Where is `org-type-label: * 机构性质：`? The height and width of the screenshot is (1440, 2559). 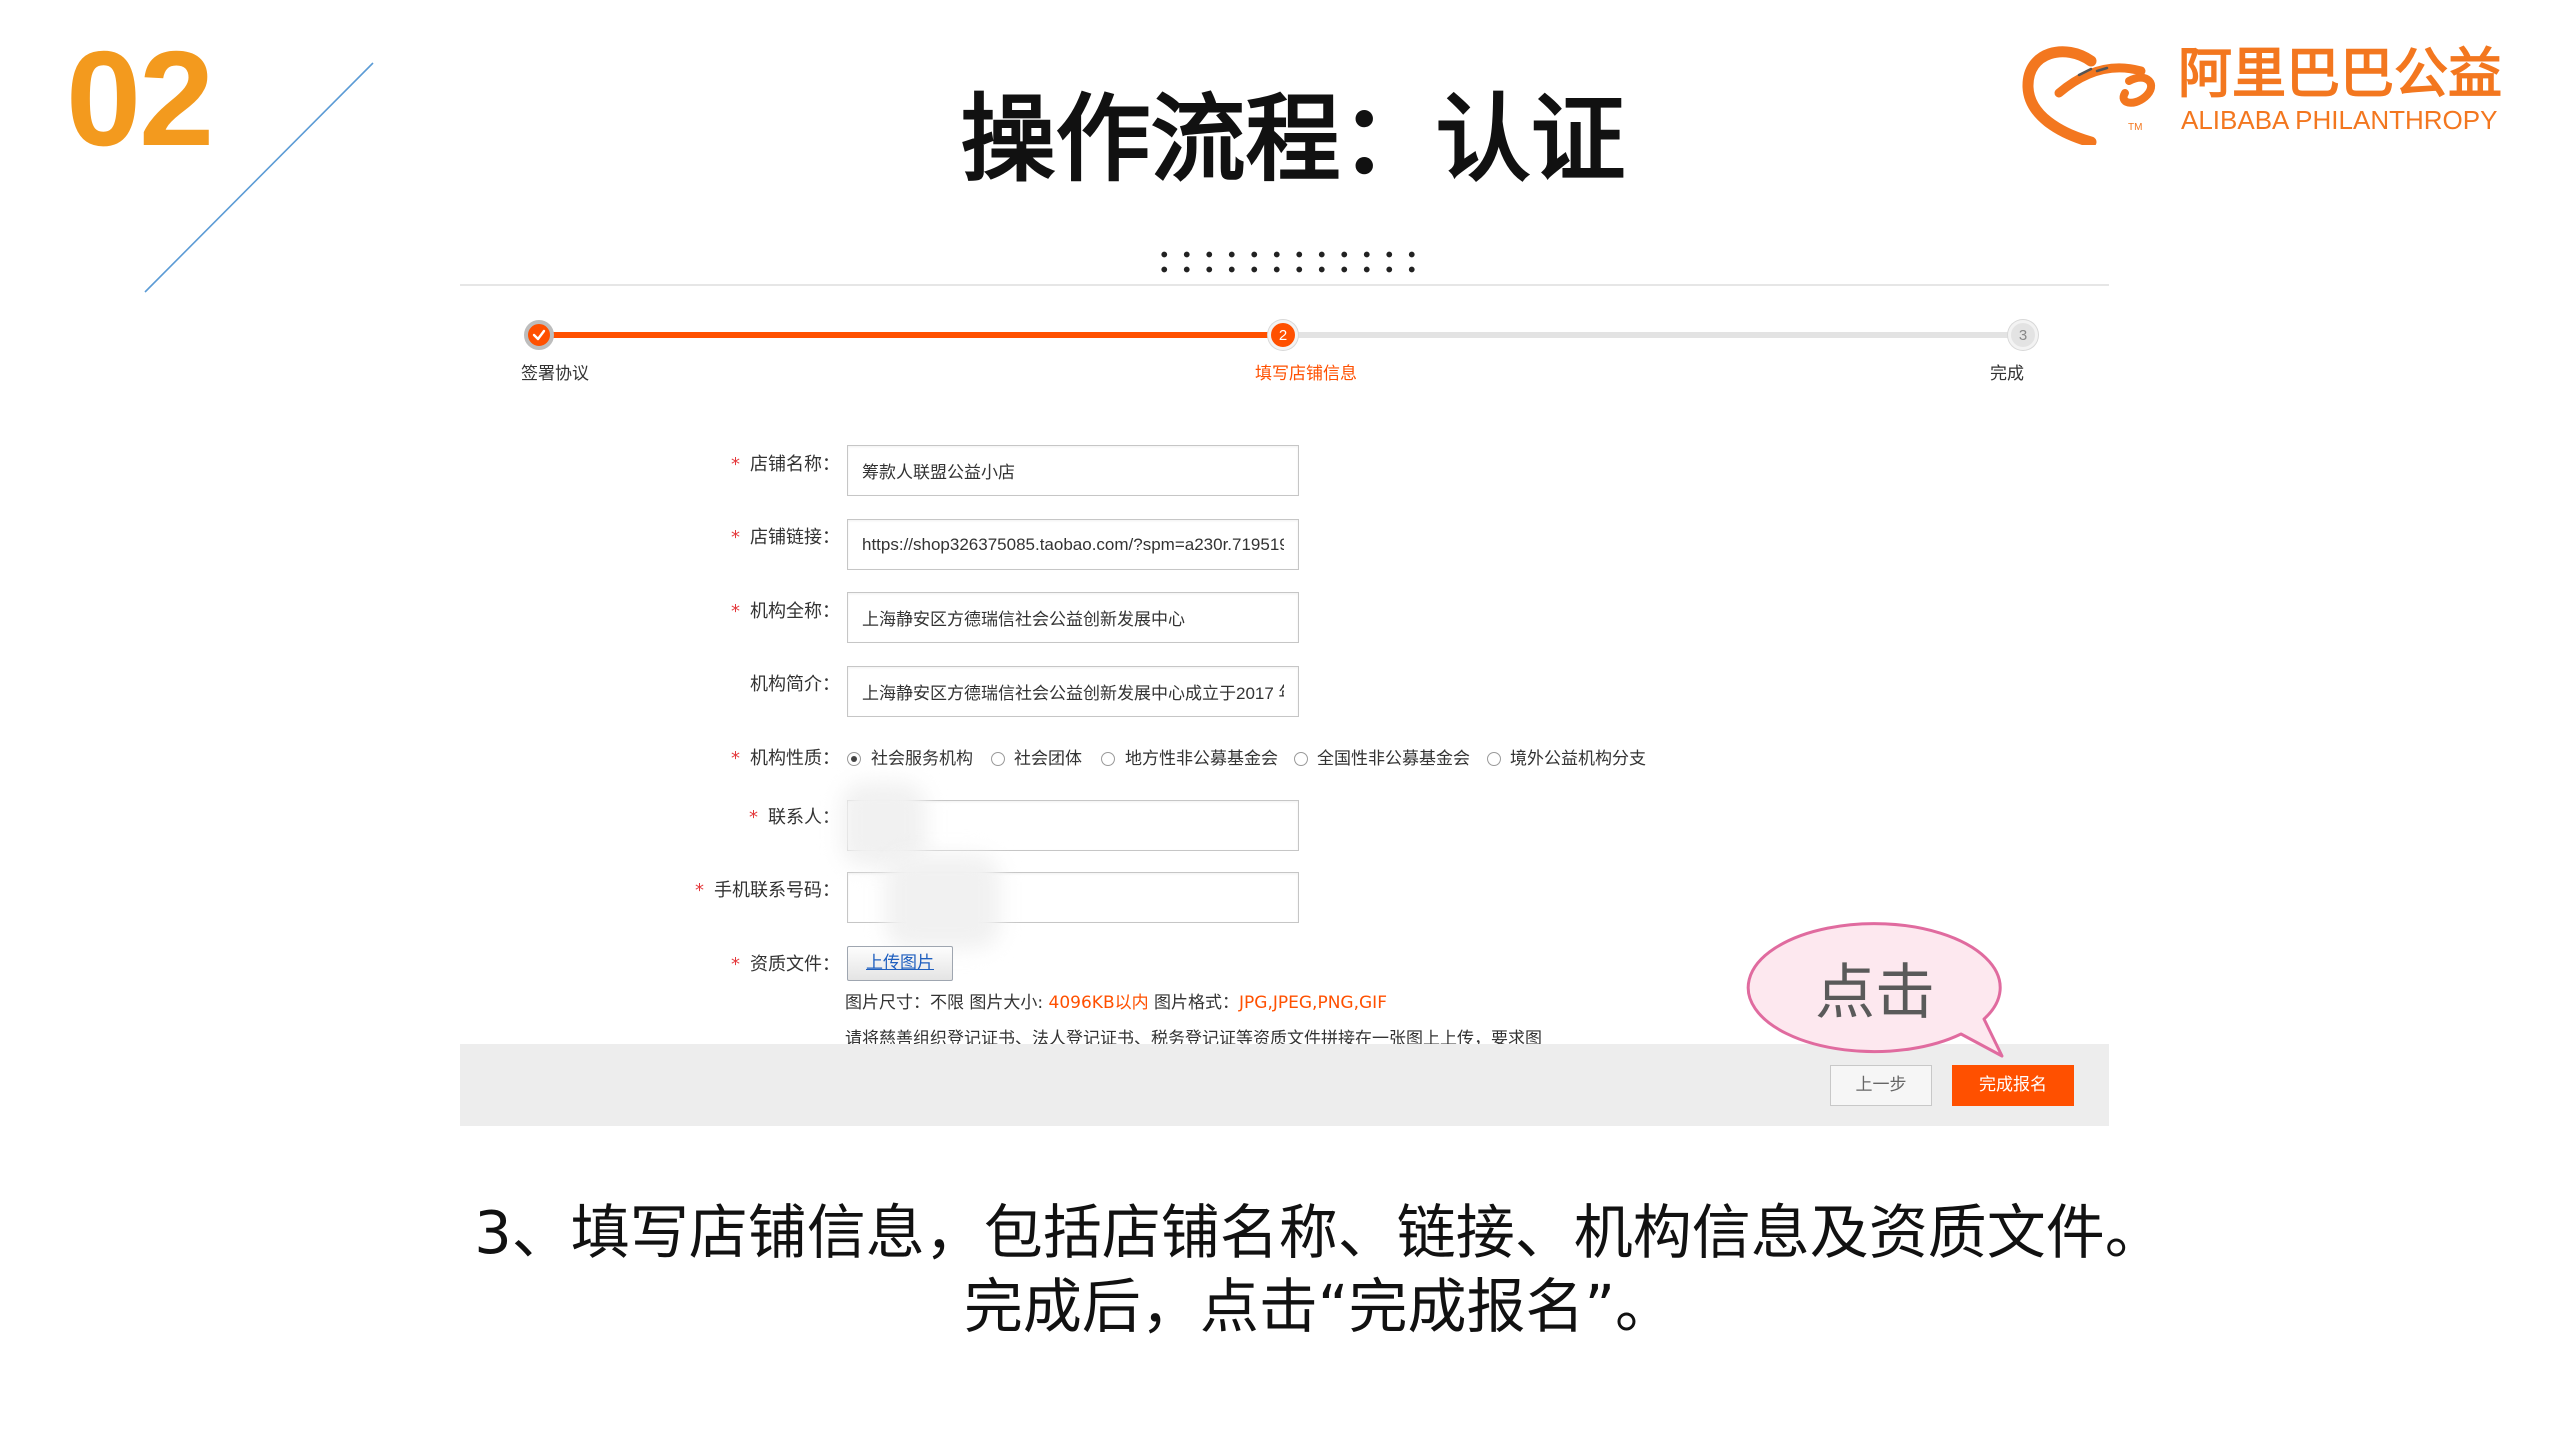
org-type-label: * 机构性质： is located at coordinates (650, 759).